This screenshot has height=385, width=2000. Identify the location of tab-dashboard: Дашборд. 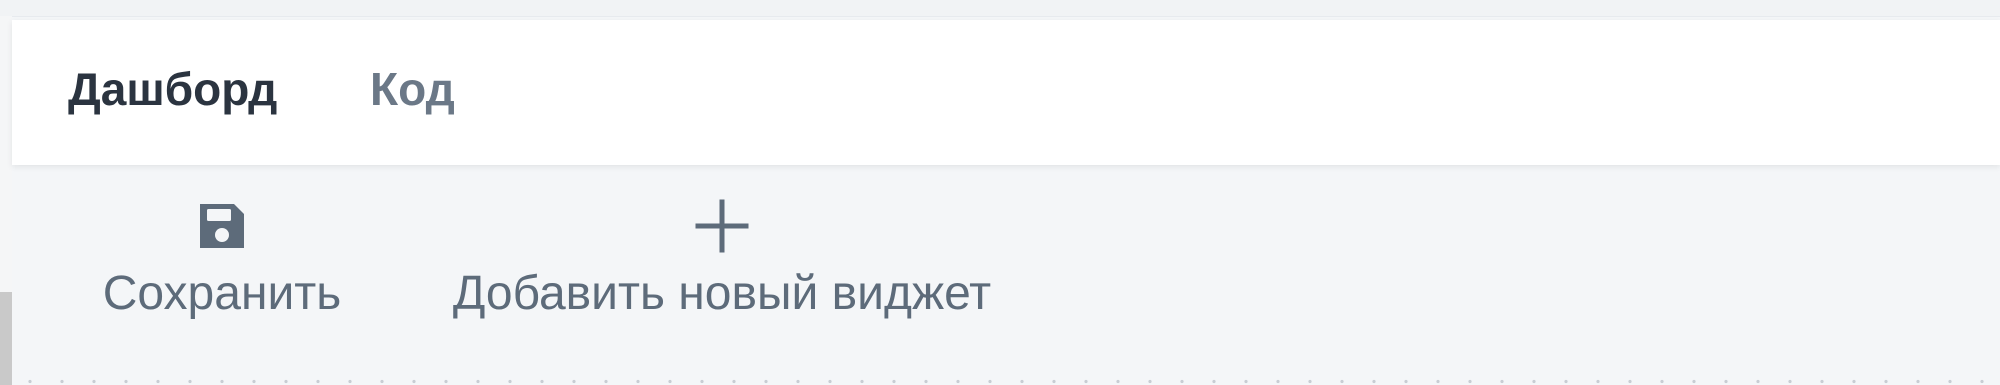
(172, 89).